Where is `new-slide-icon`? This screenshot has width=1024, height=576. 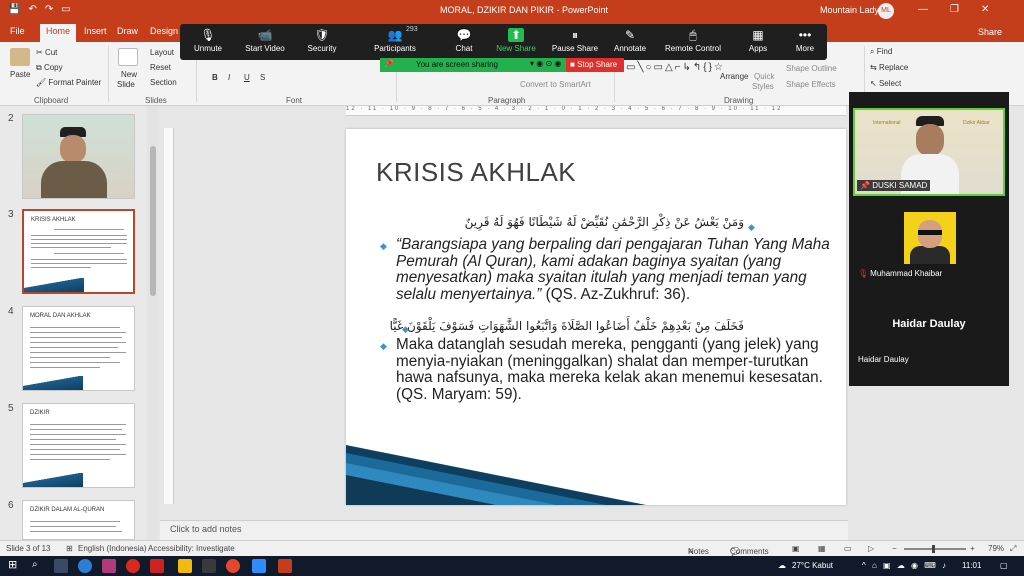 new-slide-icon is located at coordinates (128, 57).